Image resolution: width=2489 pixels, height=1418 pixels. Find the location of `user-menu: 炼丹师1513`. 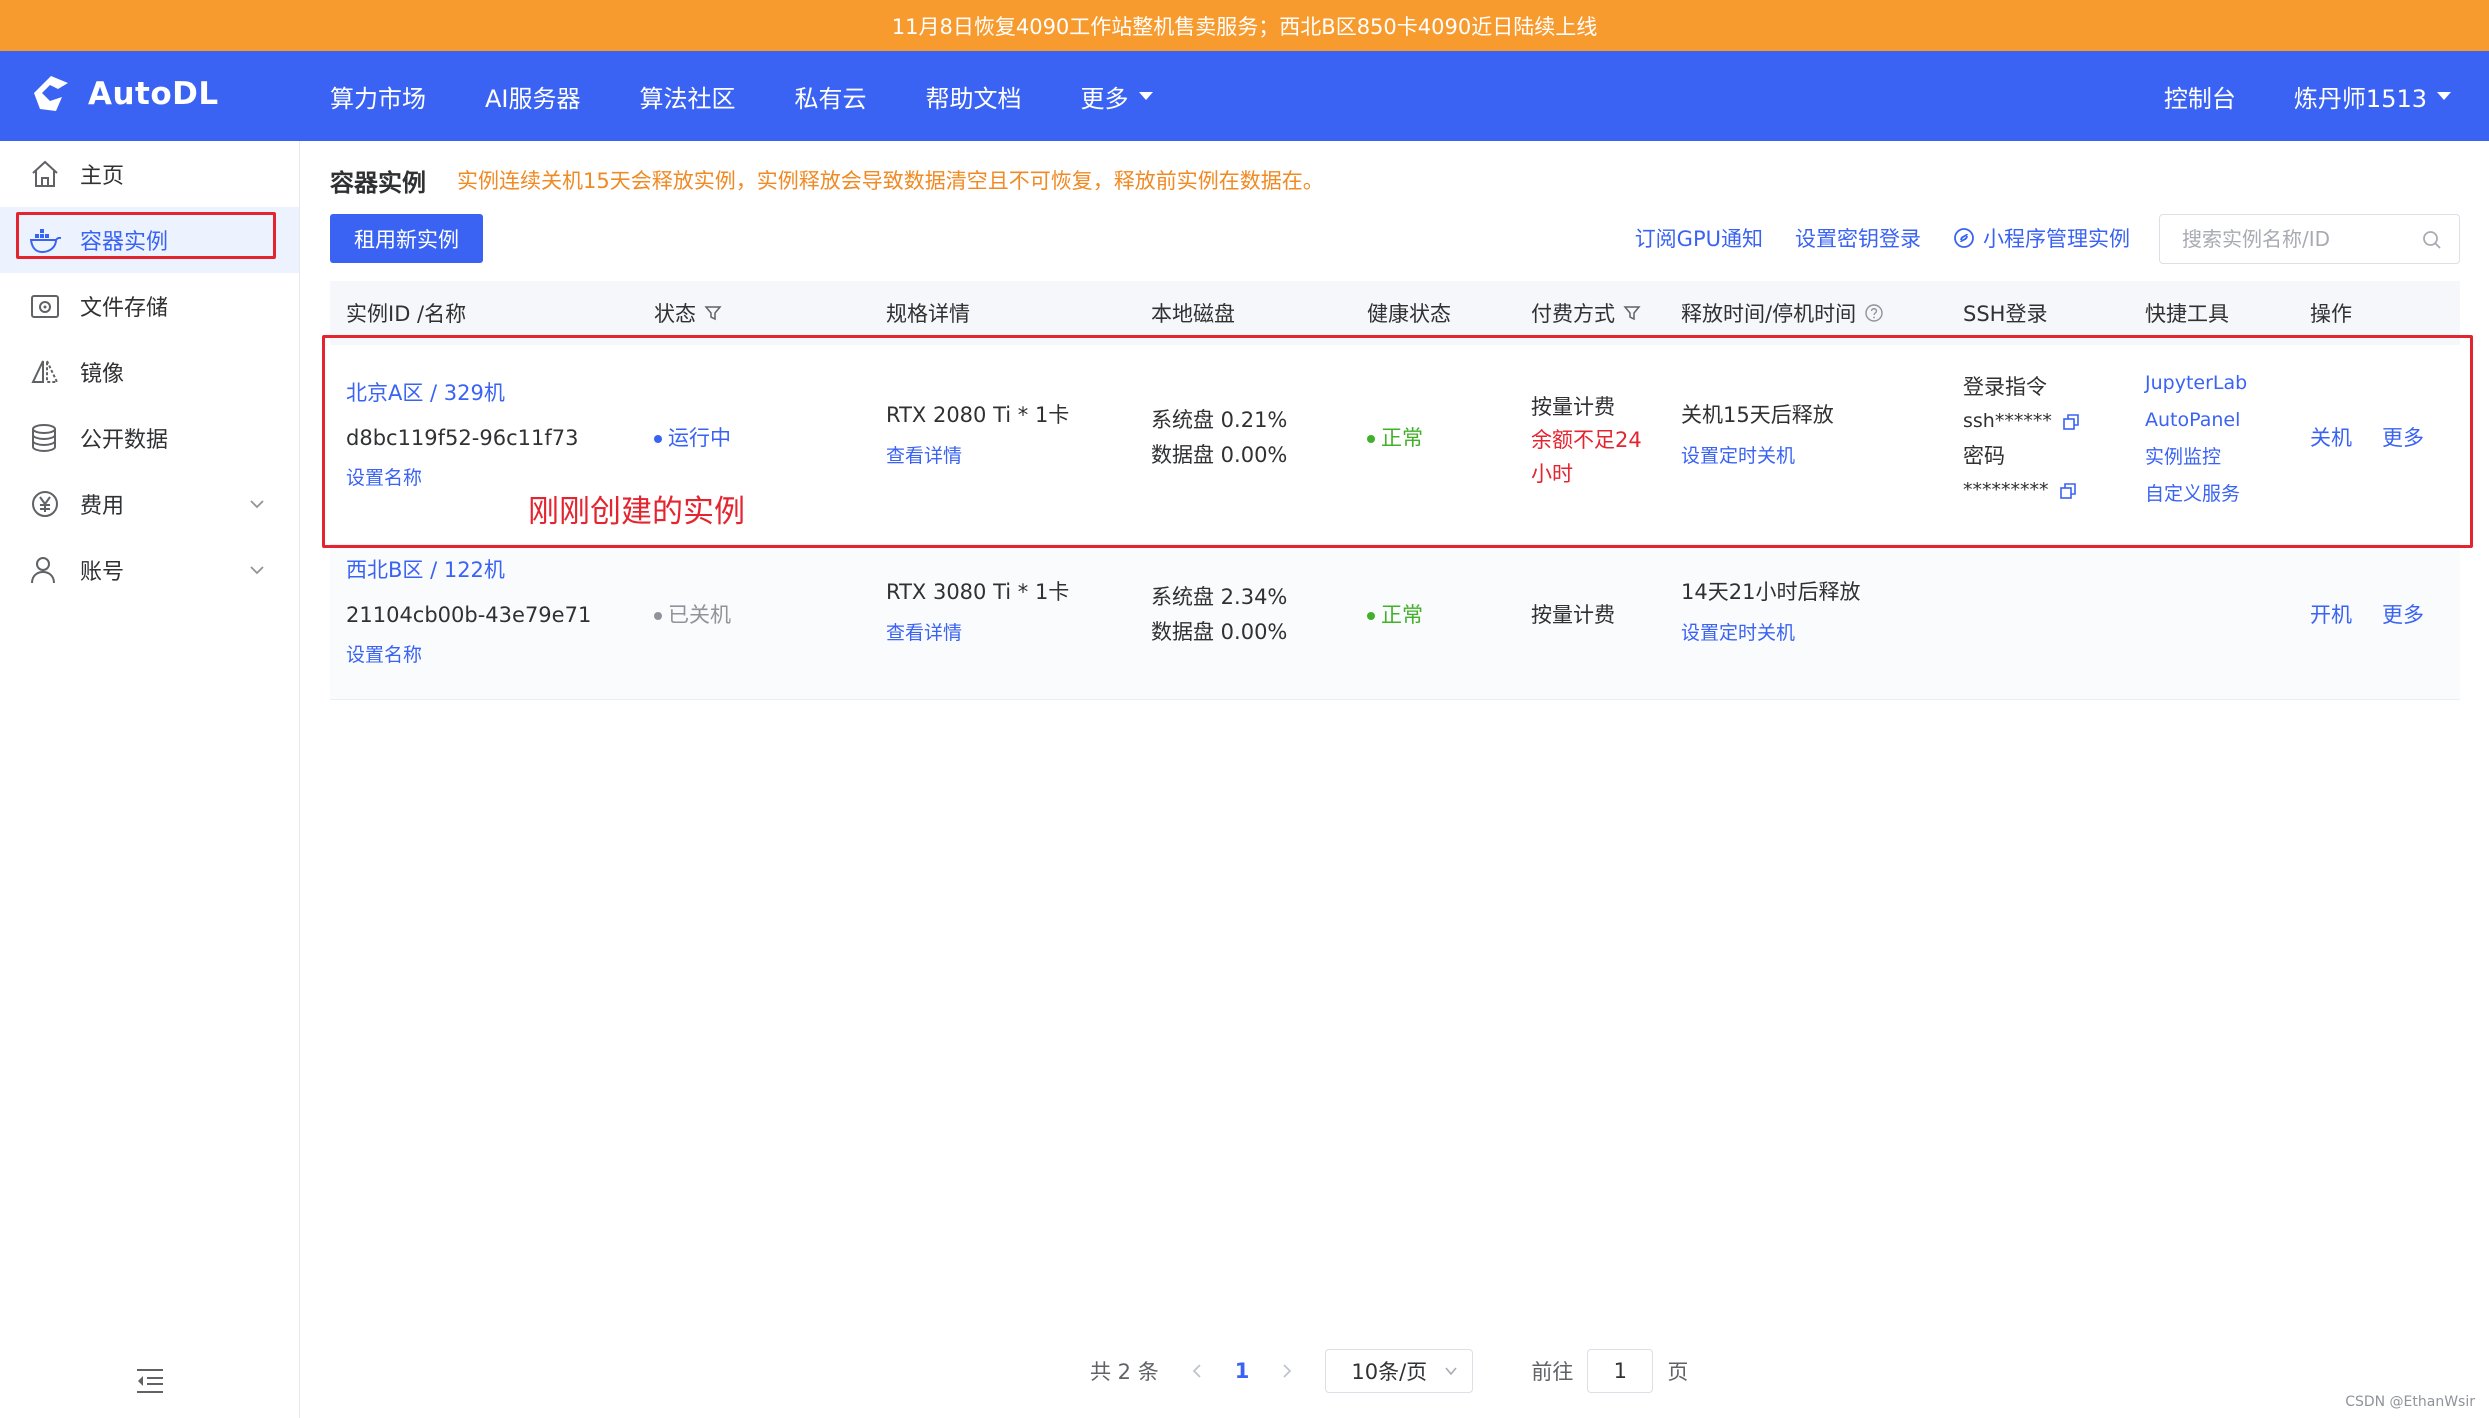

user-menu: 炼丹师1513 is located at coordinates (2372, 96).